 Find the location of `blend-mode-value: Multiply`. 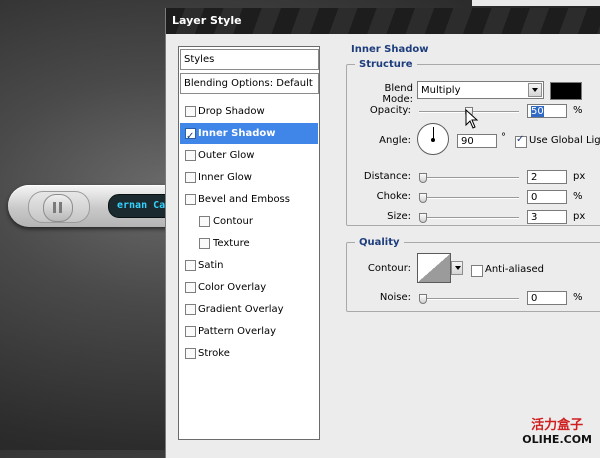

blend-mode-value: Multiply is located at coordinates (441, 90).